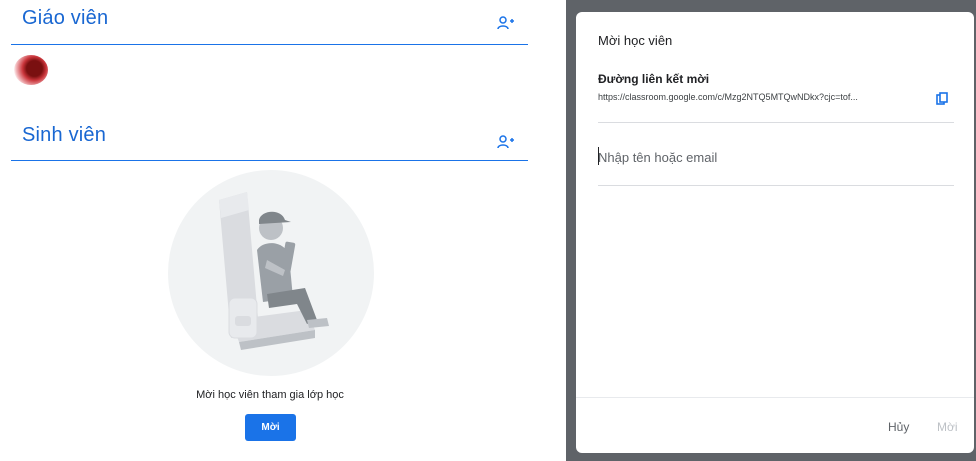  I want to click on students-heading: Sinh viên, so click(64, 135).